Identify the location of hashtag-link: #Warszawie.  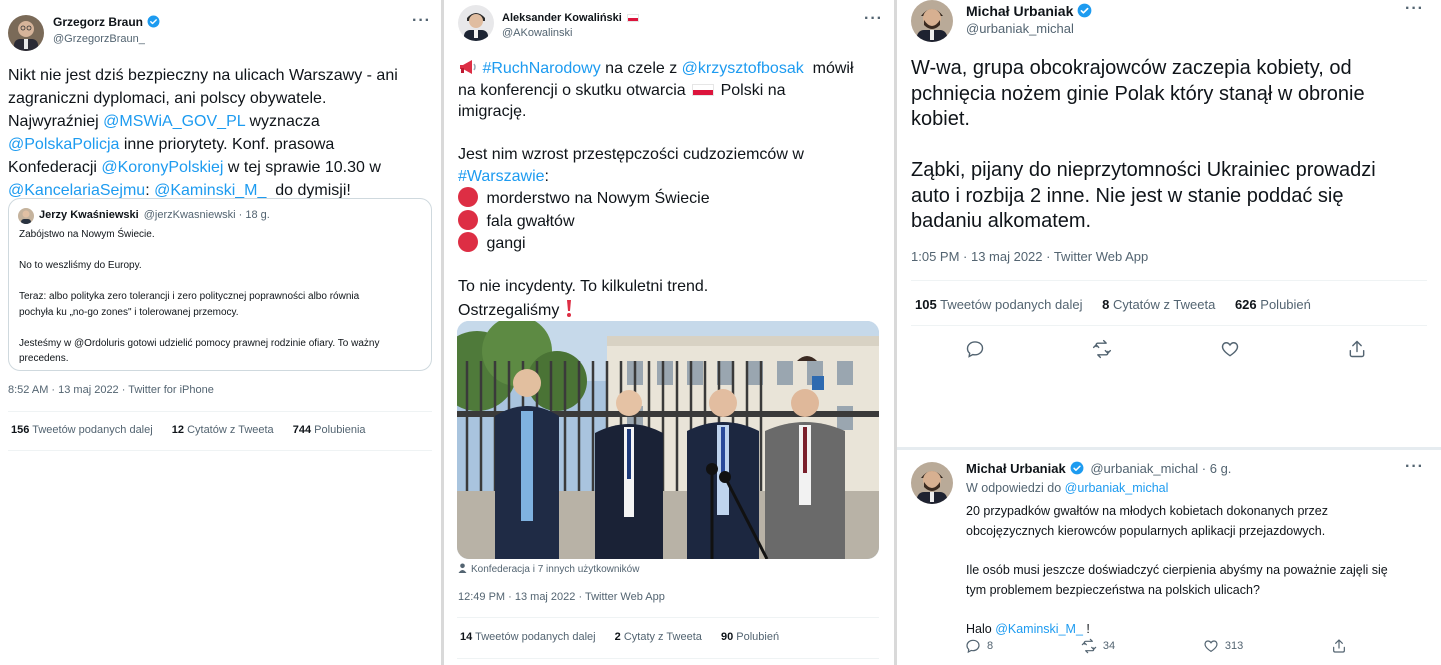
(501, 176).